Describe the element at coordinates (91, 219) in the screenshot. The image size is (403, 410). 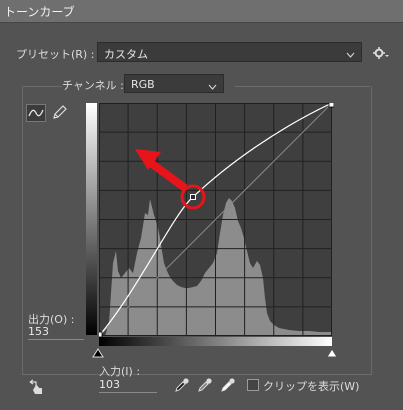
I see `output-gradient-bar` at that location.